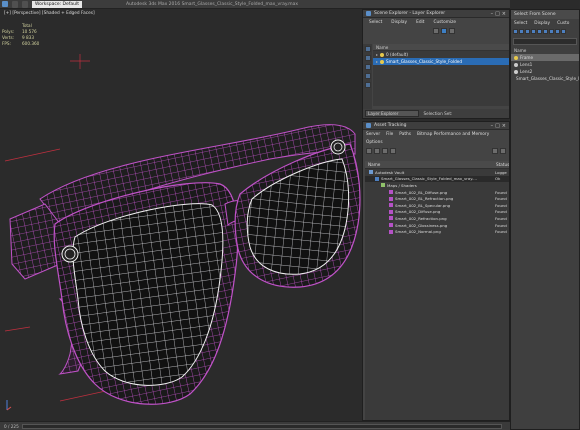 The height and width of the screenshot is (430, 580). I want to click on filter-cameras-button, so click(533, 31).